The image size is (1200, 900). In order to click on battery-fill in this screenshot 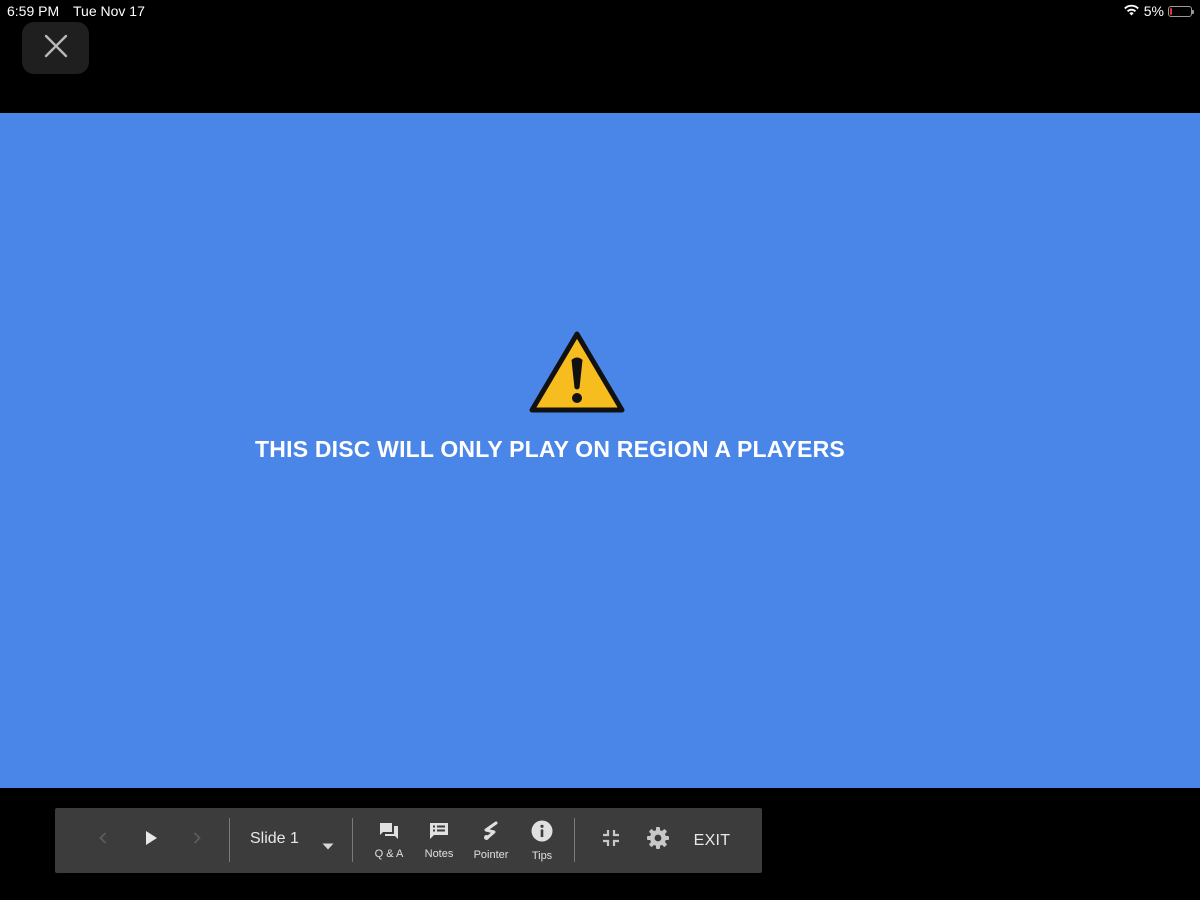, I will do `click(1171, 11)`.